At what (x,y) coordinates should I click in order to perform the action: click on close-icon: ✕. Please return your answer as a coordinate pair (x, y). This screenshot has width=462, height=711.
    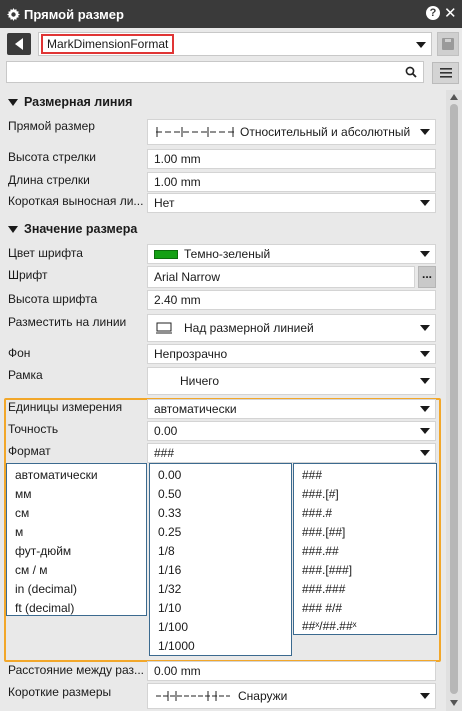
    Looking at the image, I should click on (450, 13).